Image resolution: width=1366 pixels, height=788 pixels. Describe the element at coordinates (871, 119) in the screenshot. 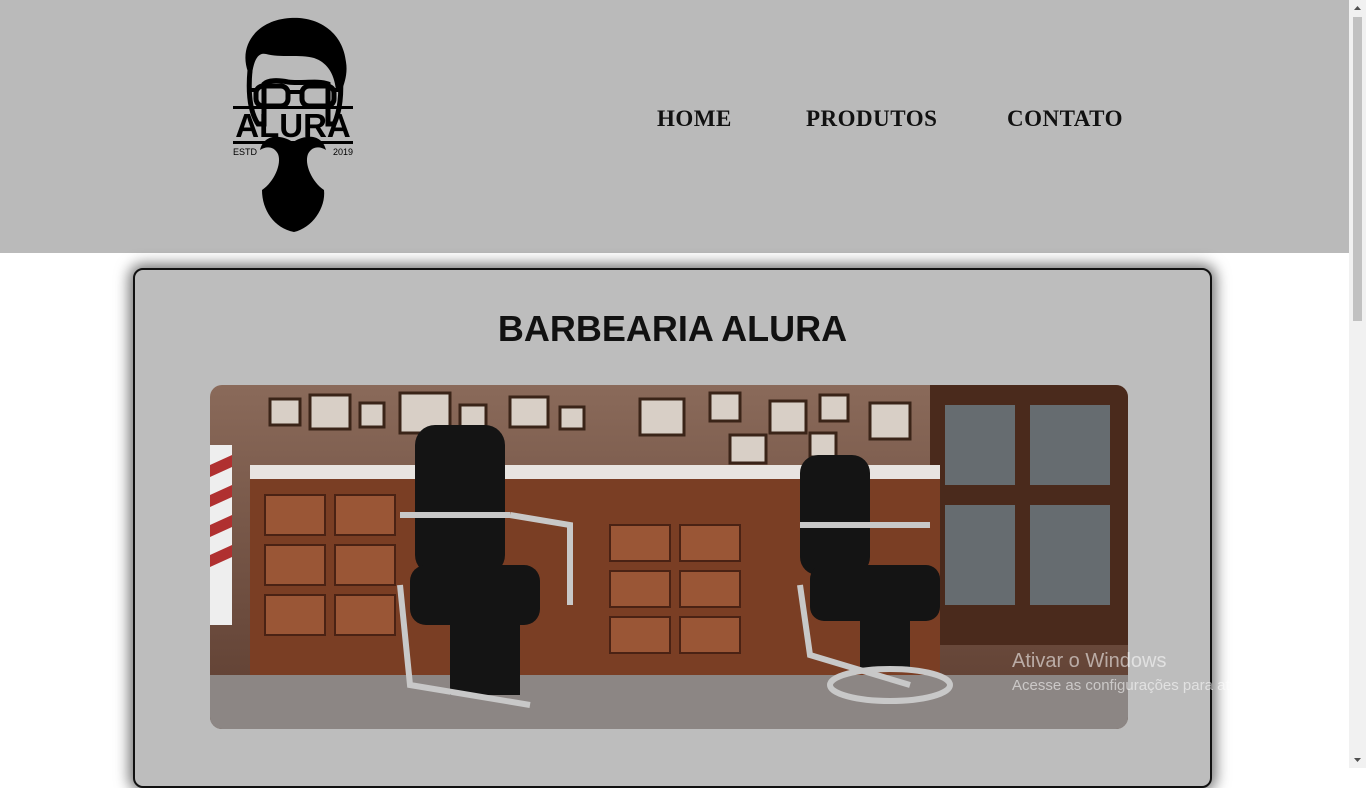

I see `nav-produtos-link: PRODUTOS` at that location.